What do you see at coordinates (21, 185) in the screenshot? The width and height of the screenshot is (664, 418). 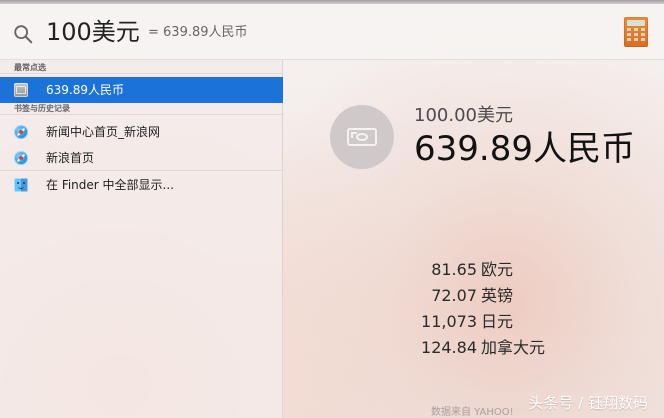 I see `finder-icon` at bounding box center [21, 185].